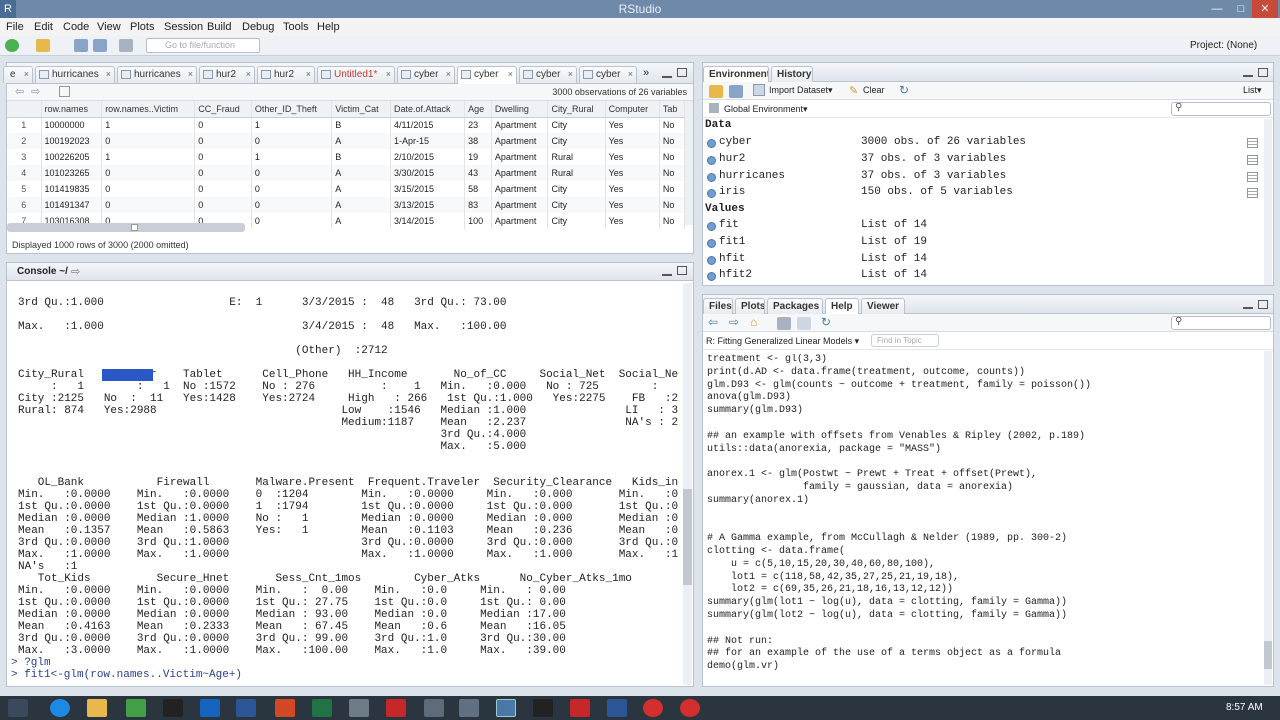 This screenshot has width=1280, height=720. I want to click on tab-hurricanes-2: hurricanes ×, so click(157, 74).